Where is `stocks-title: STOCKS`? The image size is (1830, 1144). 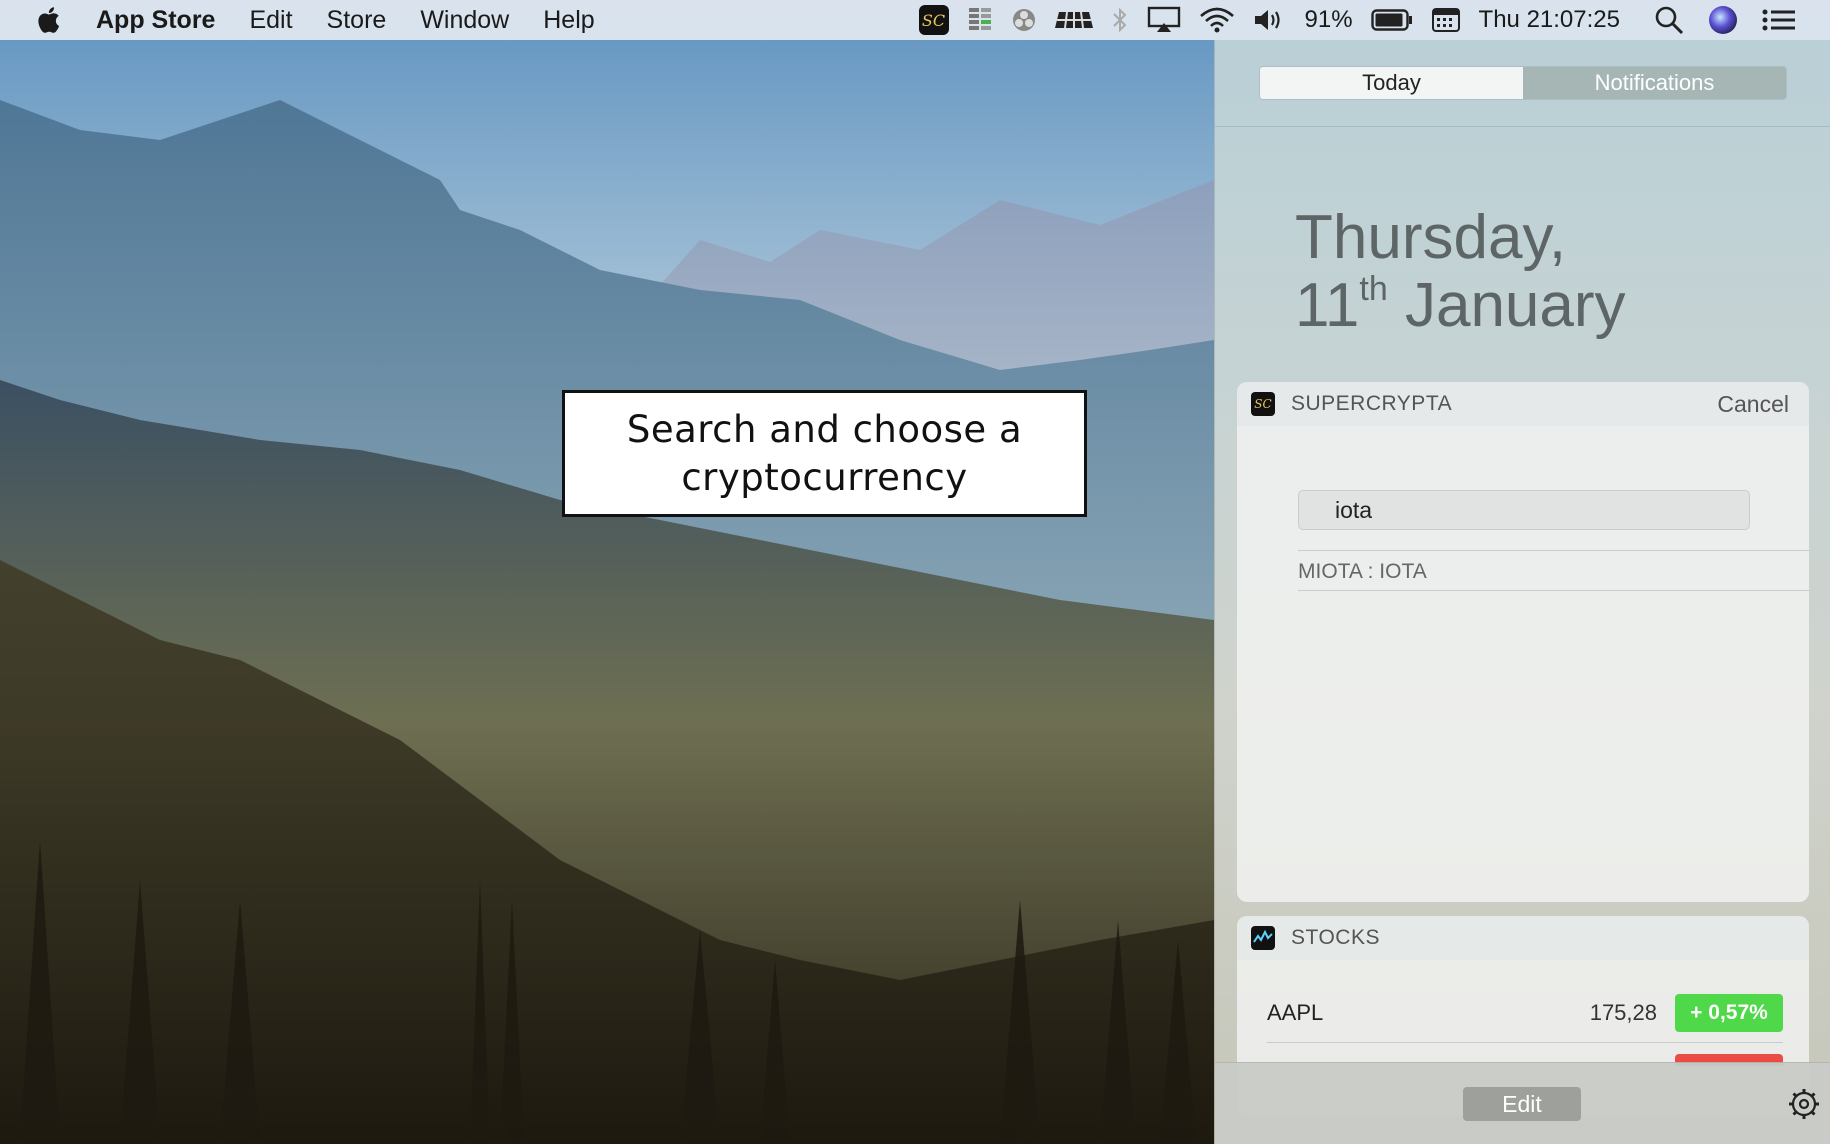 stocks-title: STOCKS is located at coordinates (1335, 937).